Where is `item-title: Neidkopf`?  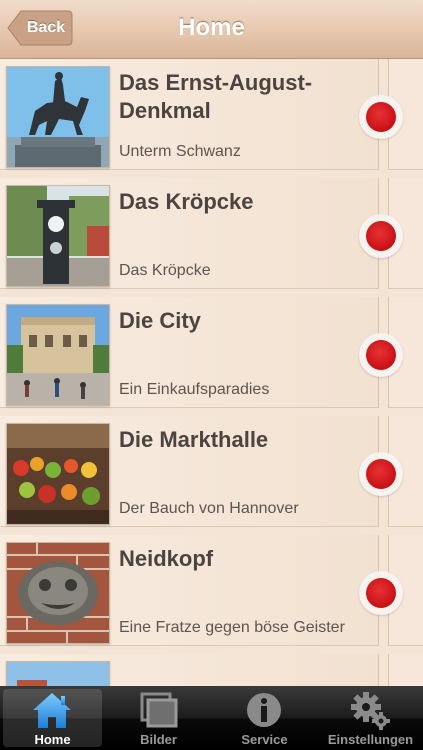 item-title: Neidkopf is located at coordinates (166, 558).